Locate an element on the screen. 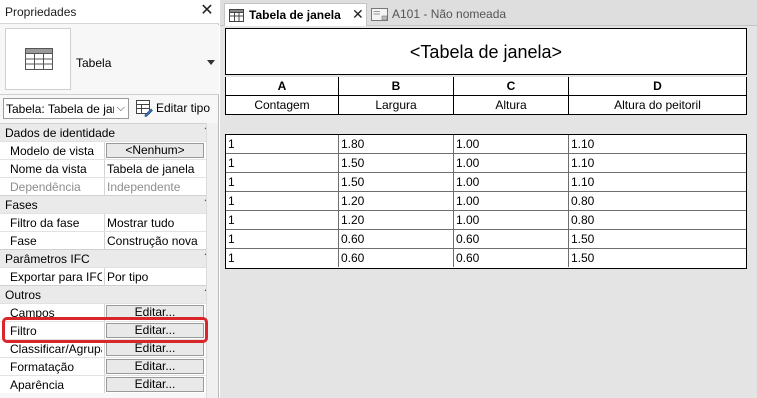 The image size is (757, 398). property-row-phase: Fase Construção nova is located at coordinates (109, 240).